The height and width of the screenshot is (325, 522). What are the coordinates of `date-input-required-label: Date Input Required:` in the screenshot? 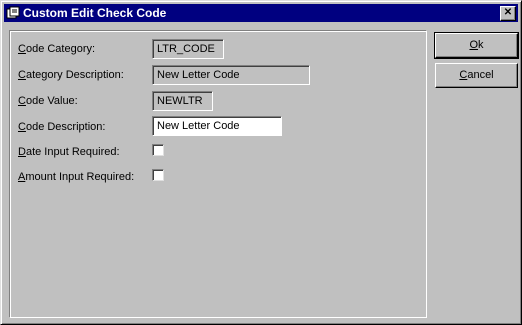 It's located at (69, 152).